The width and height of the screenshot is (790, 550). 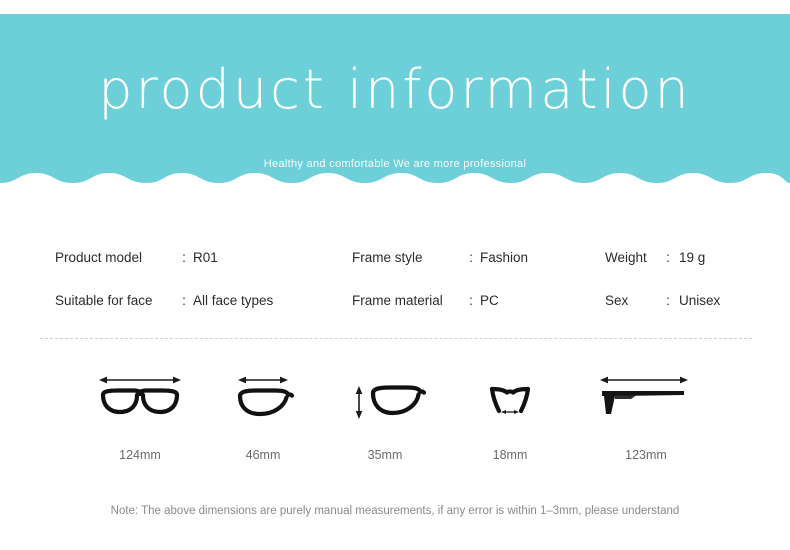 What do you see at coordinates (396, 339) in the screenshot?
I see `section-divider` at bounding box center [396, 339].